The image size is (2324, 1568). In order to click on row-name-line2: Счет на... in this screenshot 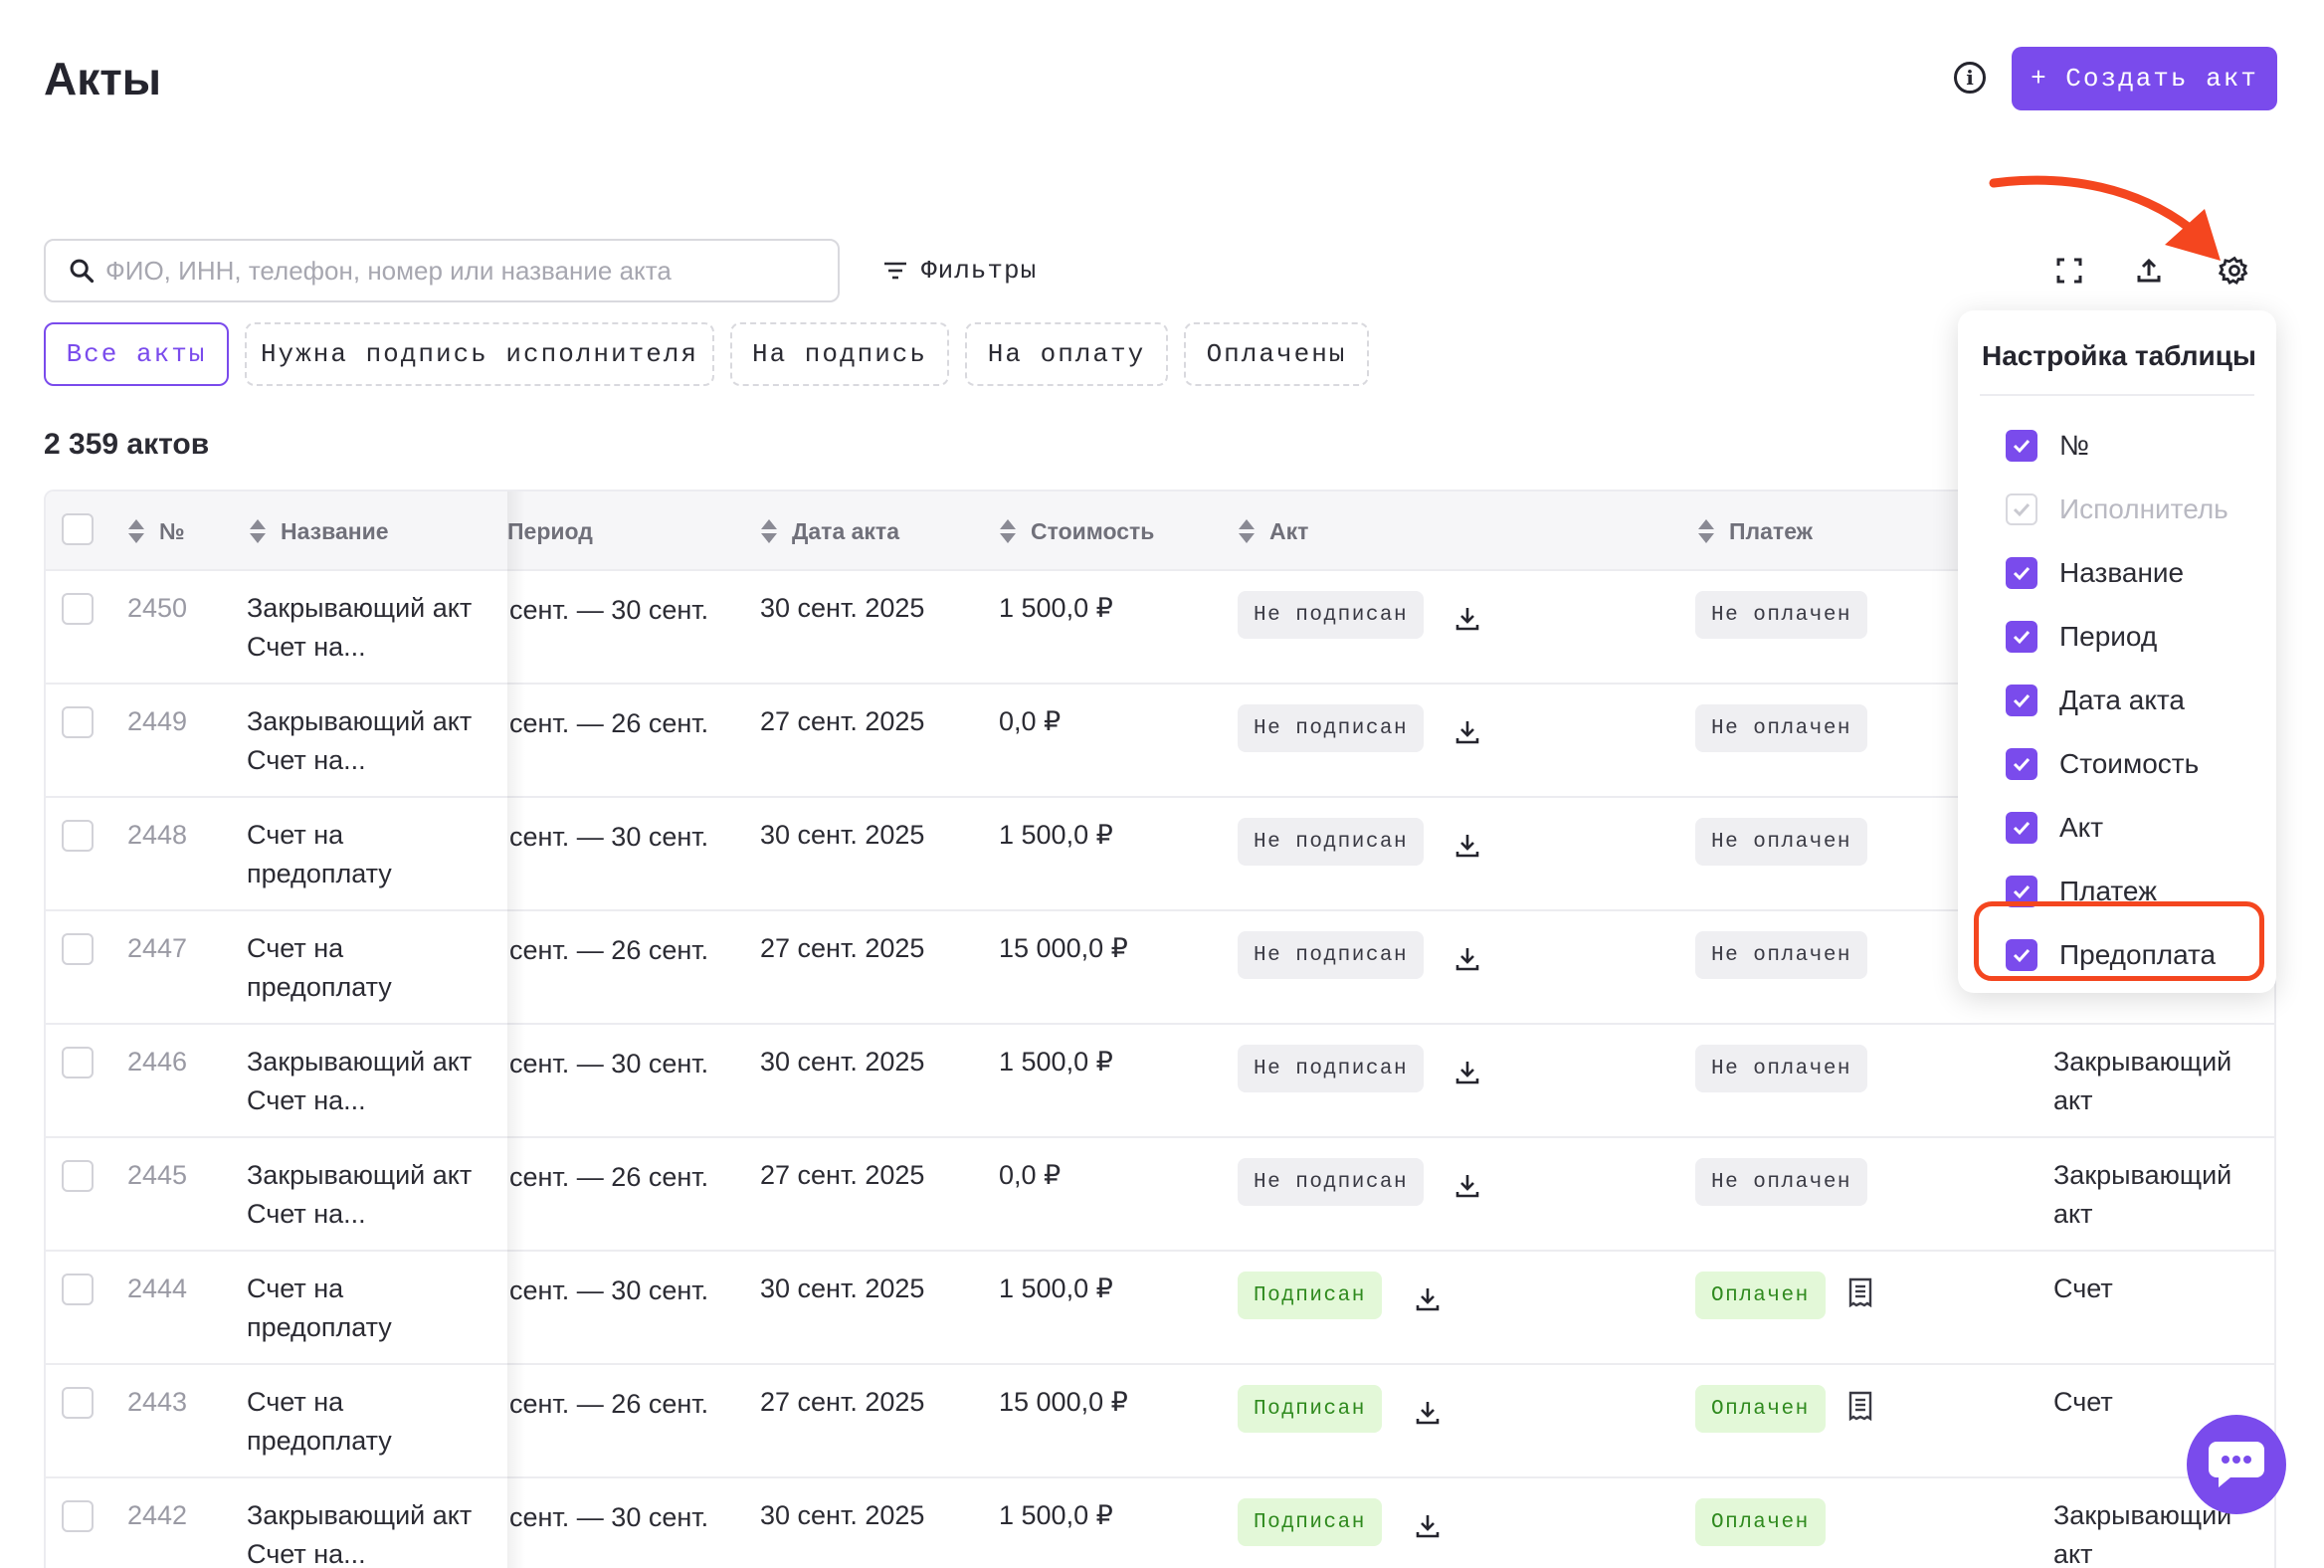, I will do `click(306, 1100)`.